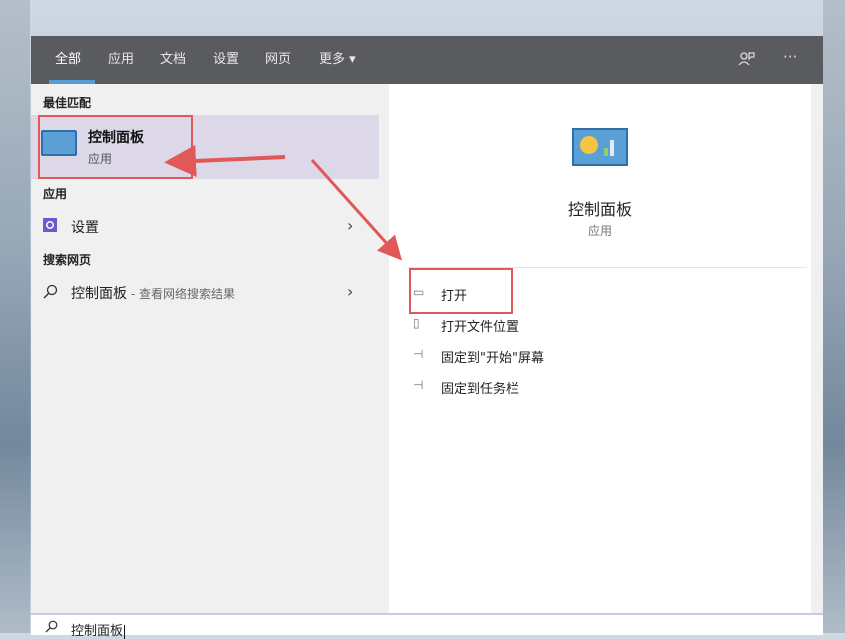 The width and height of the screenshot is (845, 639). What do you see at coordinates (427, 626) in the screenshot?
I see `search-box: 控制面板` at bounding box center [427, 626].